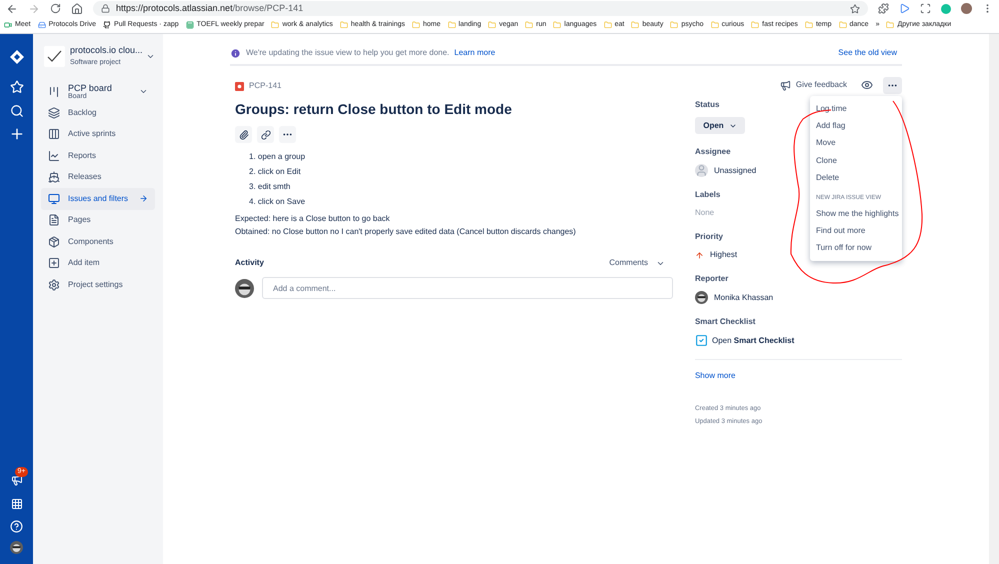 The image size is (999, 564). What do you see at coordinates (701, 170) in the screenshot?
I see `user-icon` at bounding box center [701, 170].